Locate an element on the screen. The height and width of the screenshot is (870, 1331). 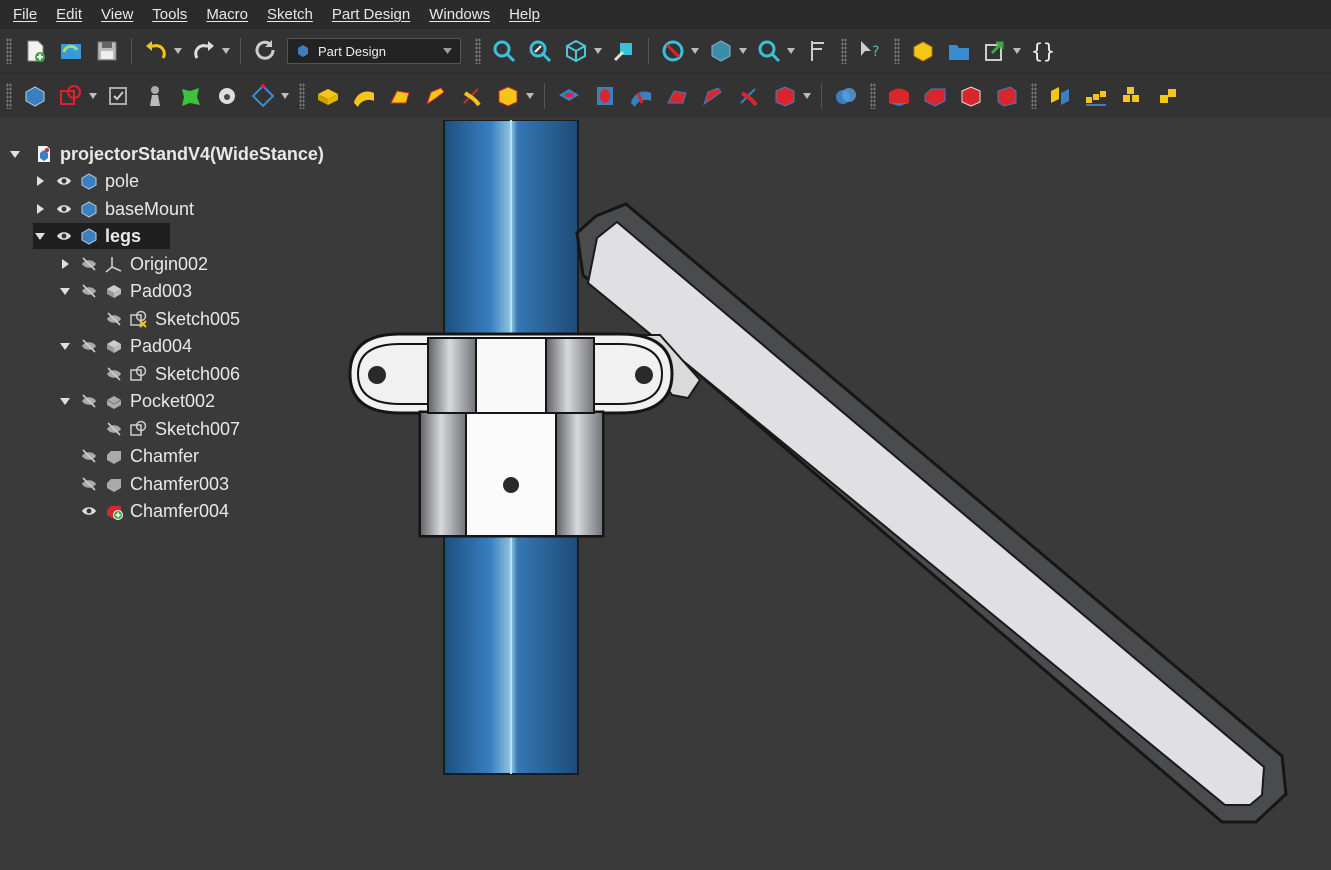
tree-item-basemount: baseMount is located at coordinates (113, 209).